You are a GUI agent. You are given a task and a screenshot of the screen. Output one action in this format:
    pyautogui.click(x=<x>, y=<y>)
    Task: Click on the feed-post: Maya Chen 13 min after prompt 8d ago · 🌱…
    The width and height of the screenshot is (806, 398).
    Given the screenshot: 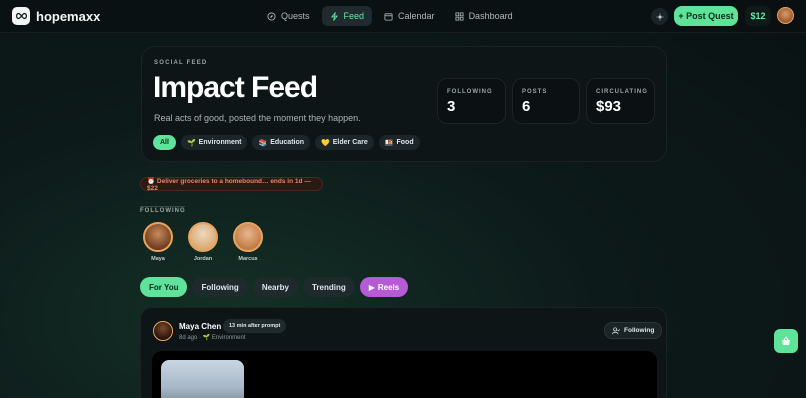 What is the action you would take?
    pyautogui.click(x=403, y=352)
    